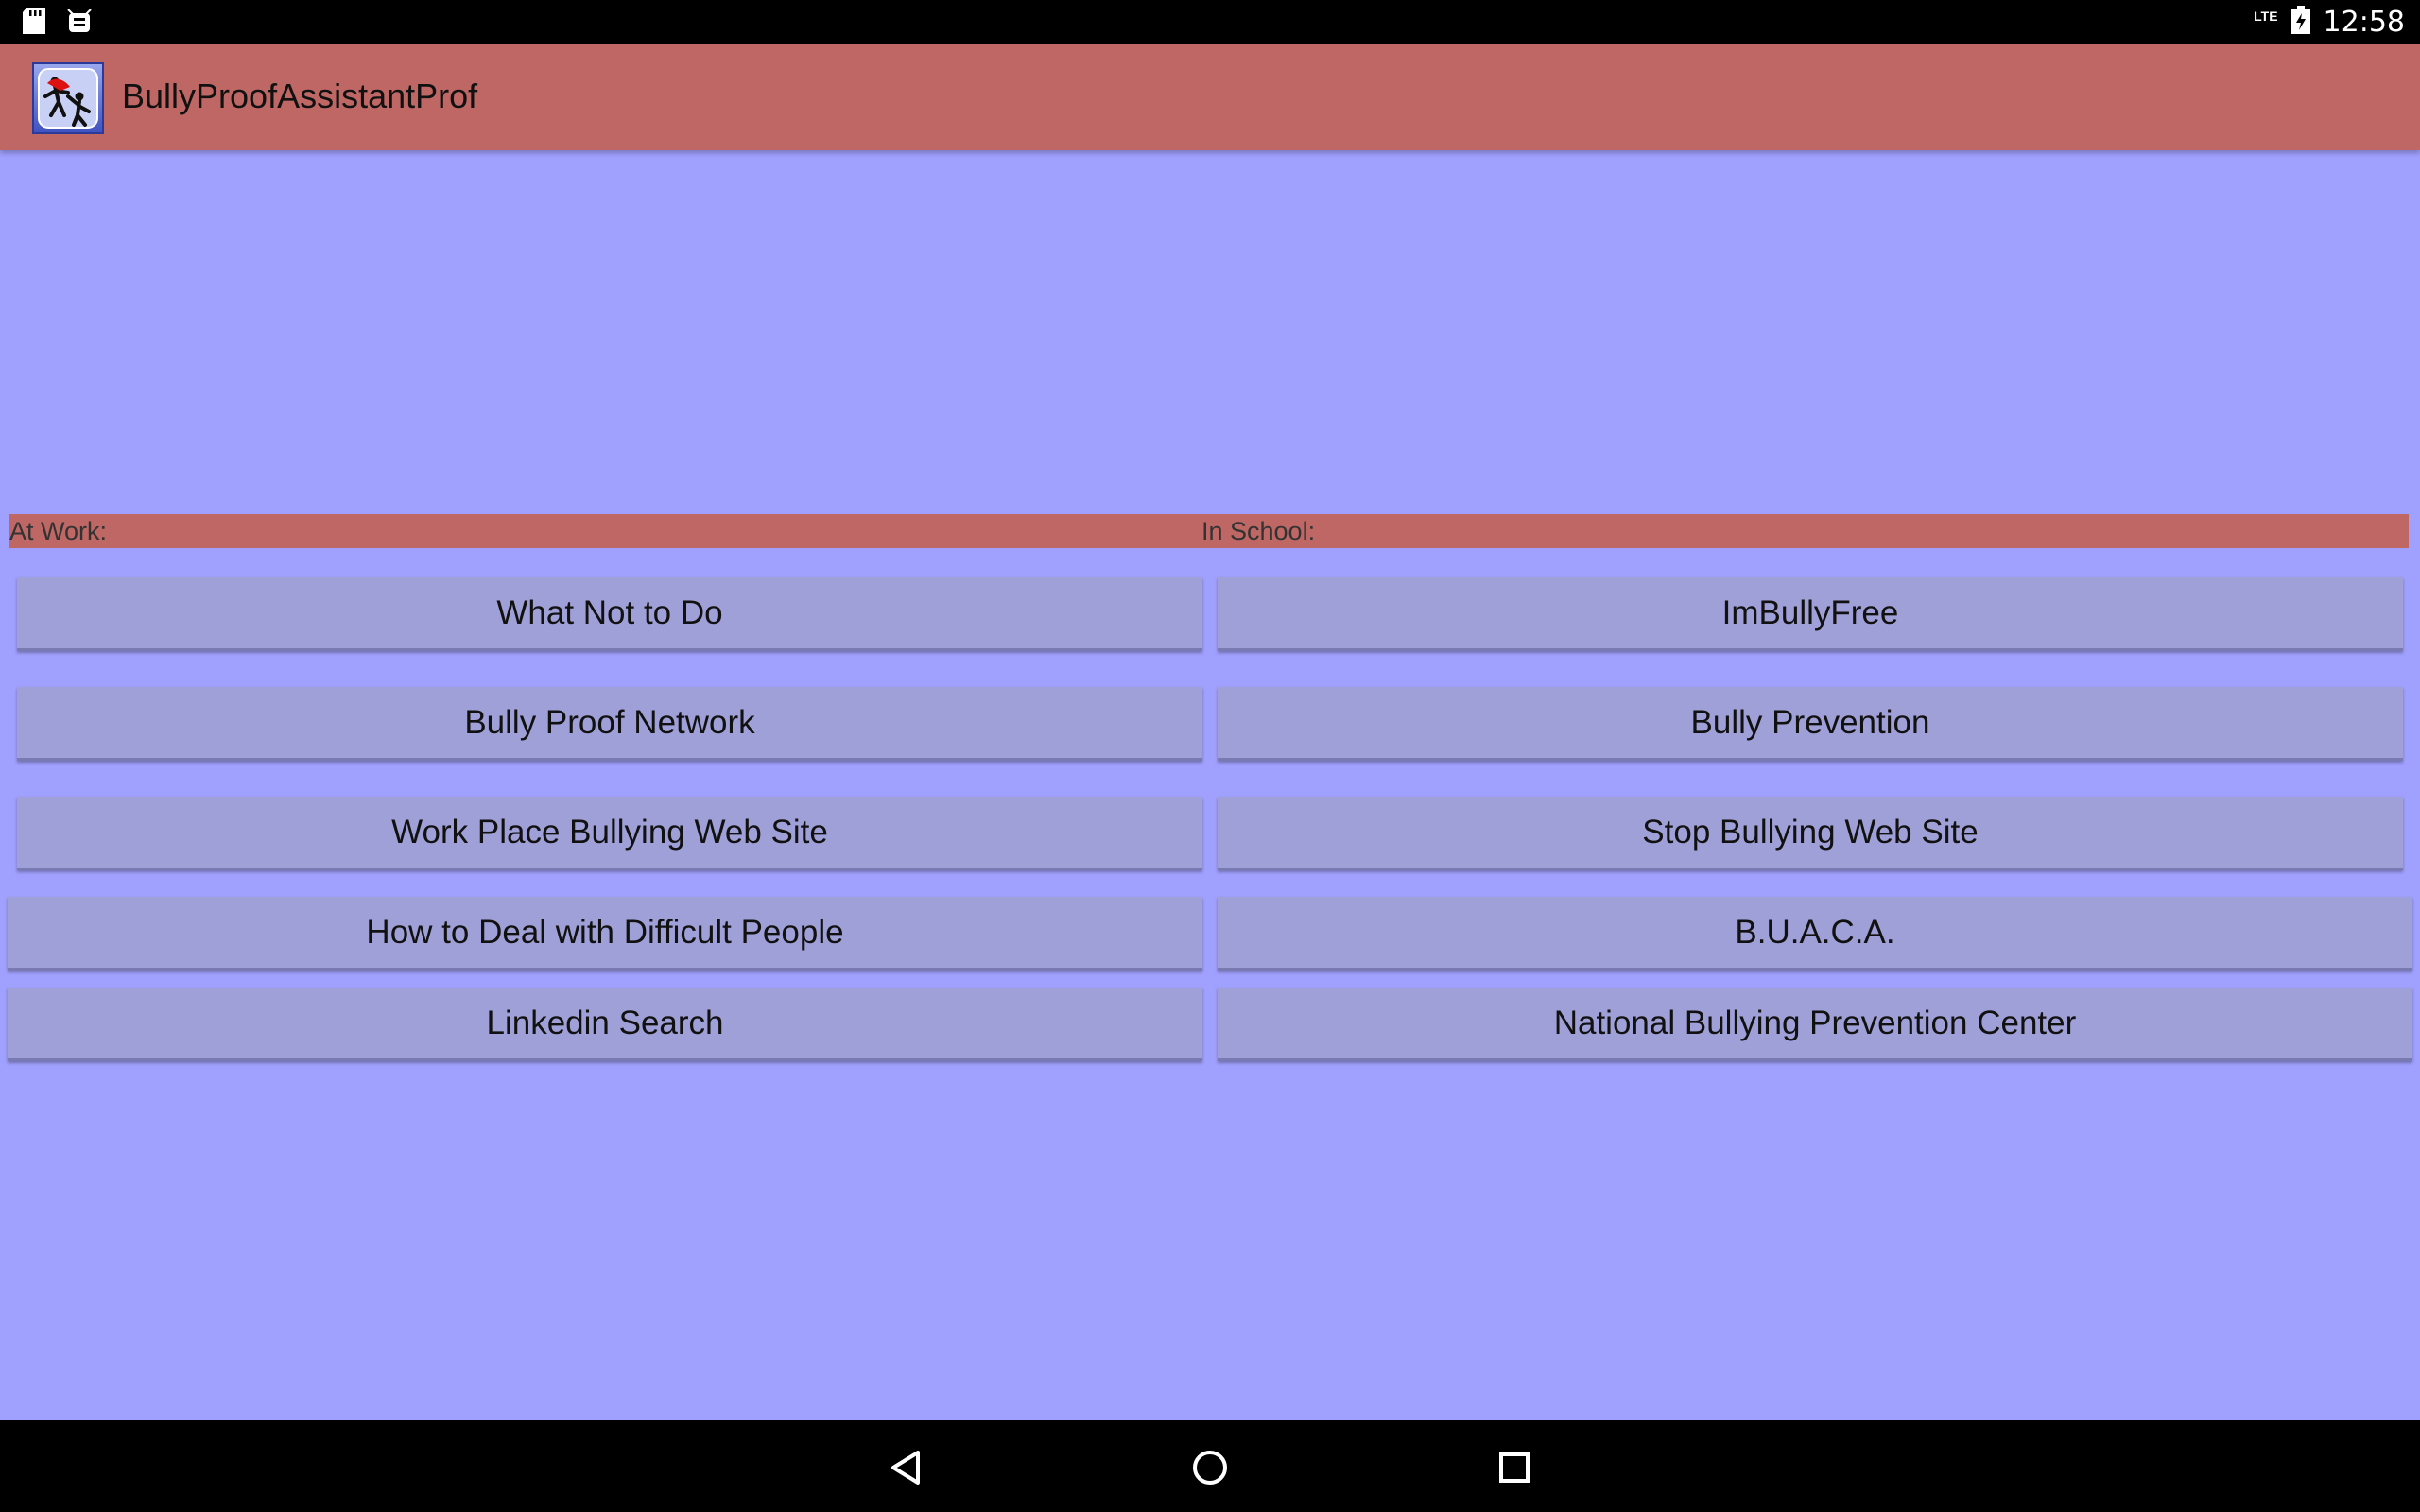 The image size is (2420, 1512). Describe the element at coordinates (1810, 833) in the screenshot. I see `stop-bullying-website-button: Stop Bullying Web Site` at that location.